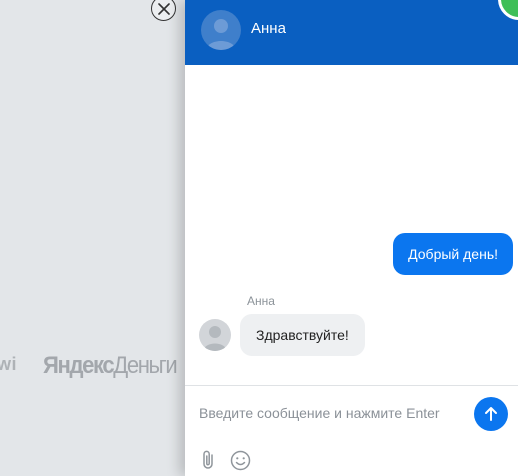  I want to click on yandex-logo-bold: Яндекс, so click(79, 365).